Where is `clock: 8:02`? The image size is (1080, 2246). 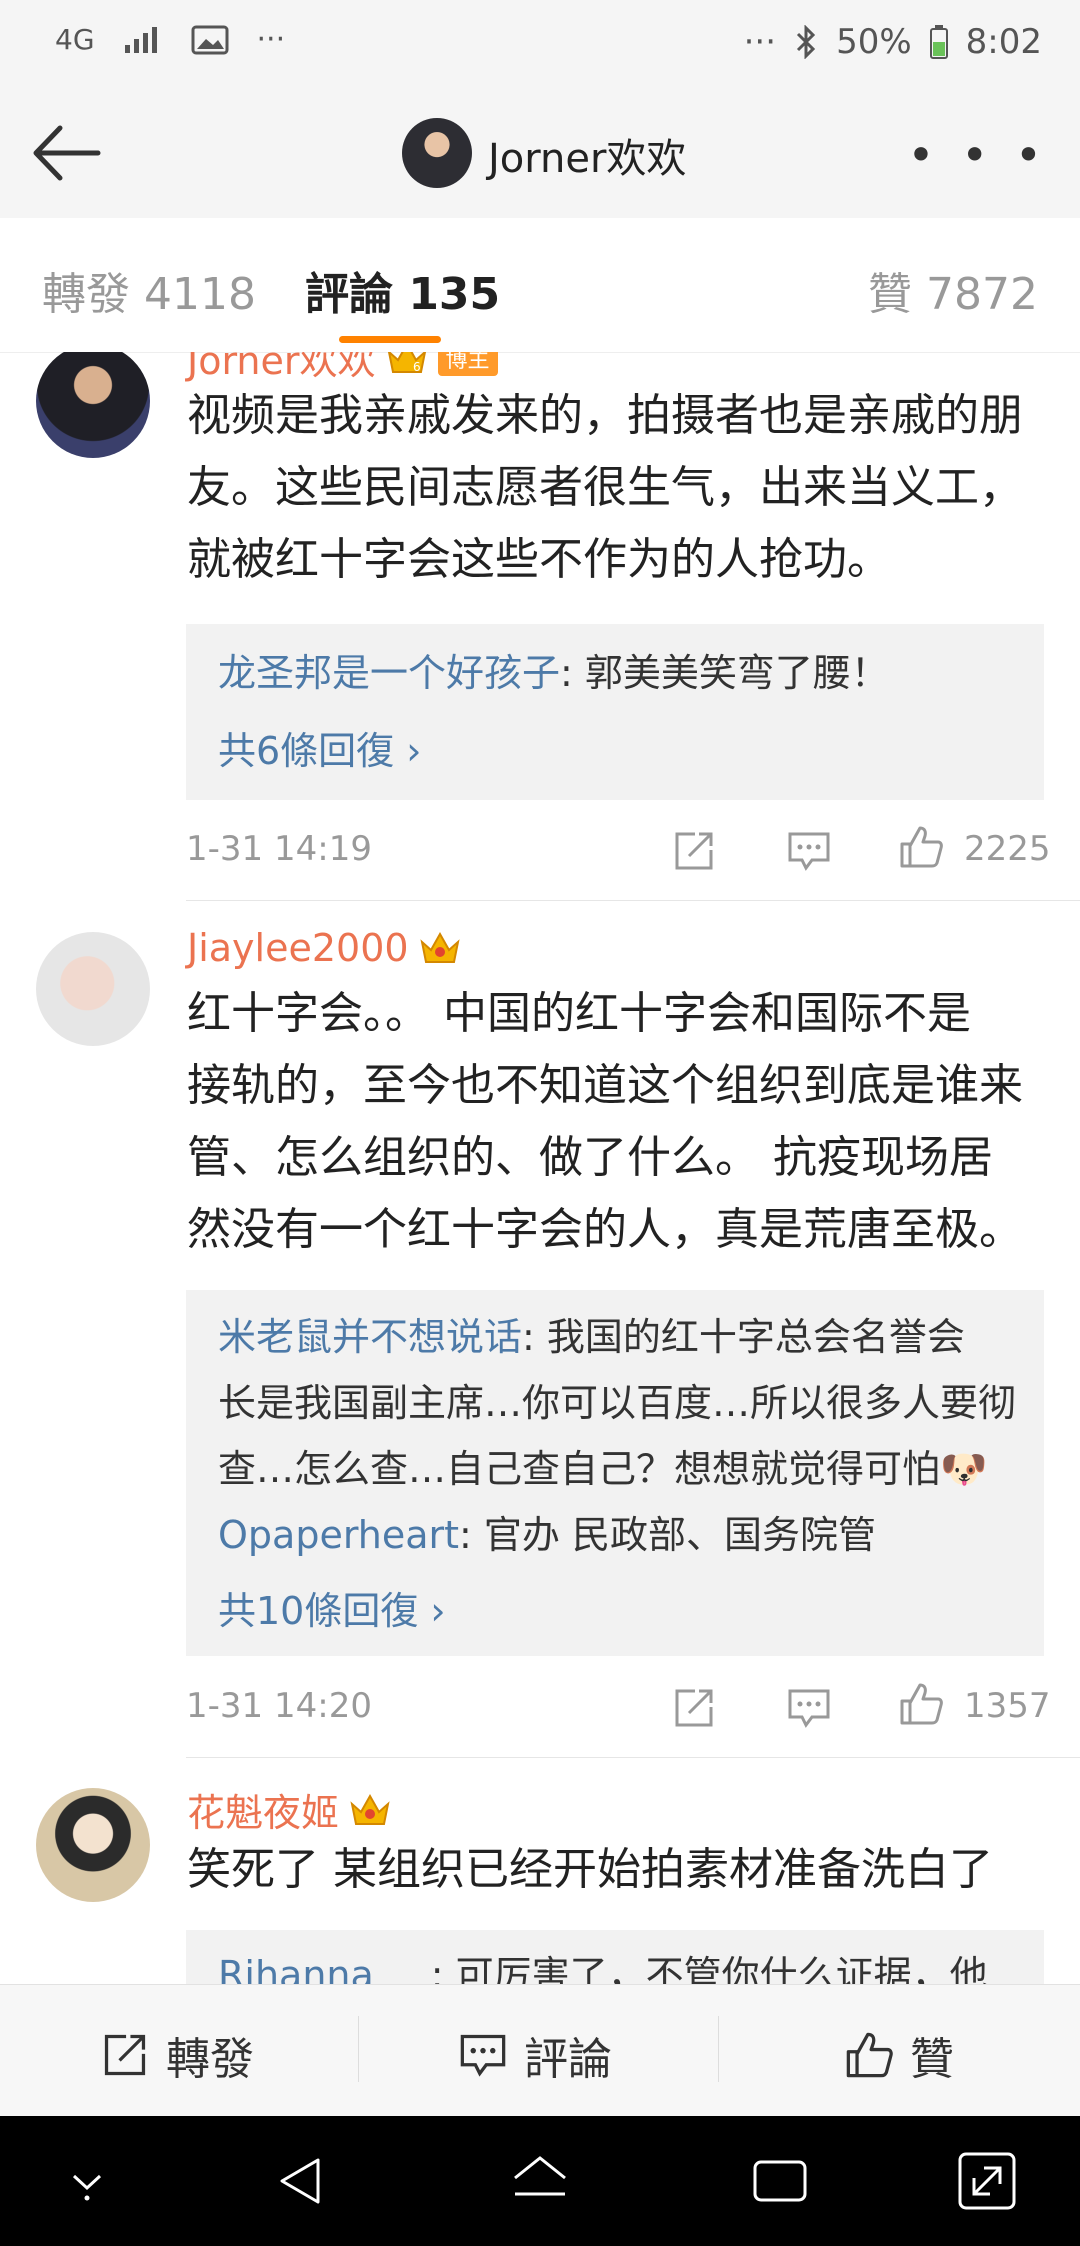 clock: 8:02 is located at coordinates (1003, 42).